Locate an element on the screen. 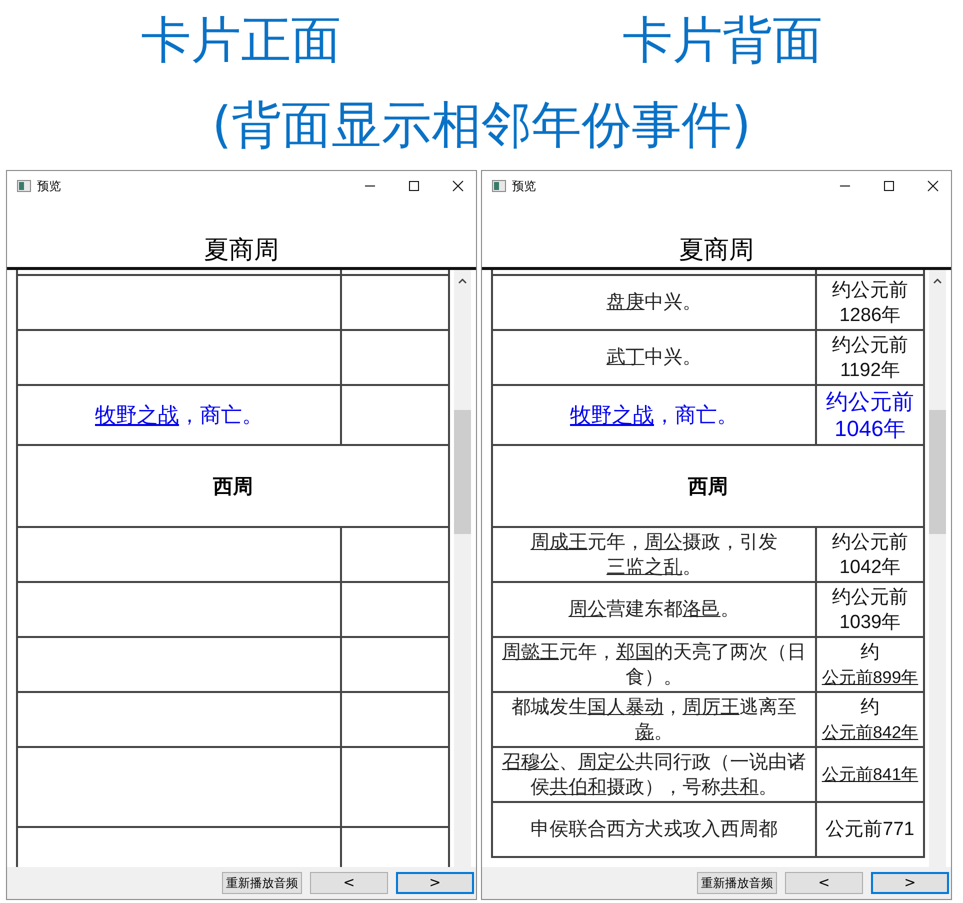 The image size is (963, 903). event-link: 国人暴动 is located at coordinates (626, 707).